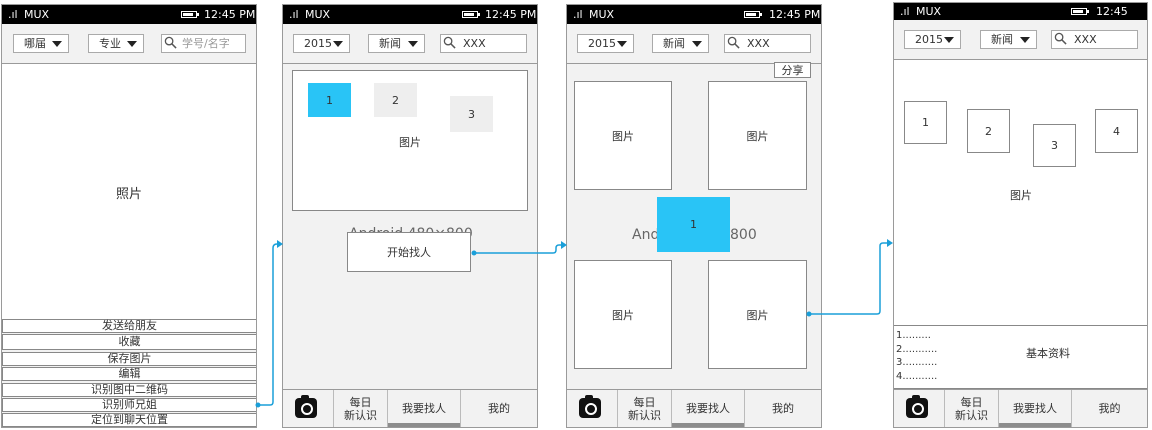 The height and width of the screenshot is (430, 1152). Describe the element at coordinates (329, 100) in the screenshot. I see `carousel-item: 1` at that location.